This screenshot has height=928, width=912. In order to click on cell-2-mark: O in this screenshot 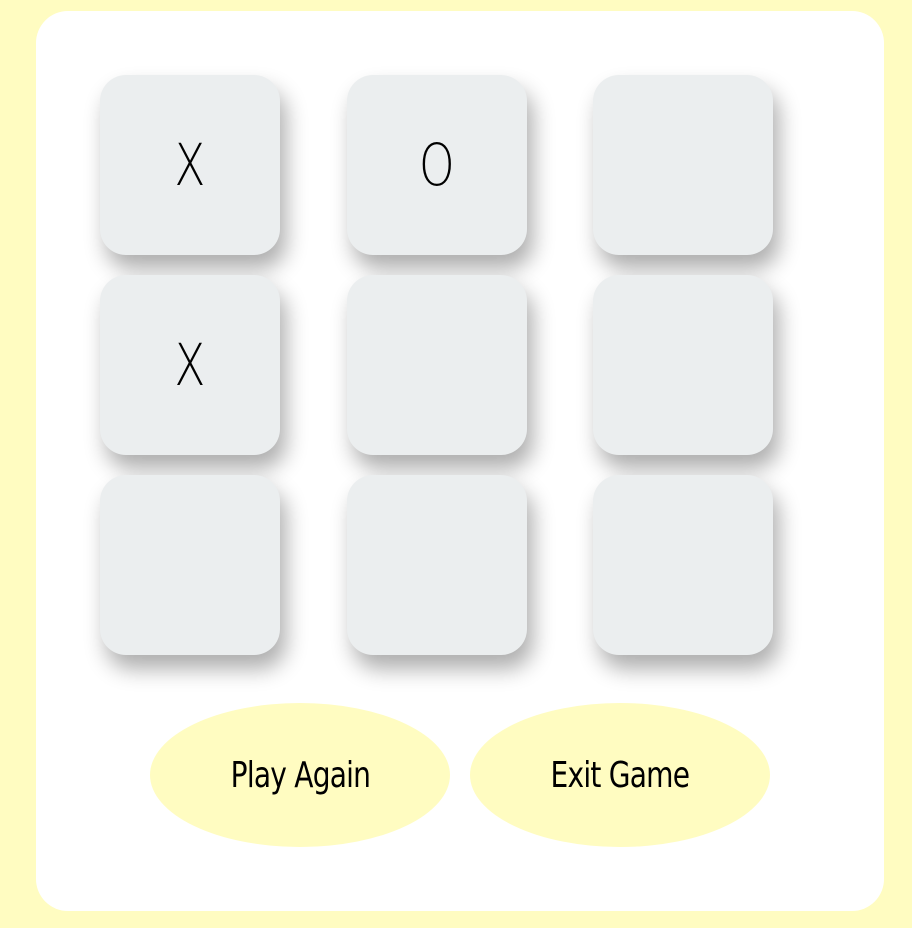, I will do `click(437, 165)`.